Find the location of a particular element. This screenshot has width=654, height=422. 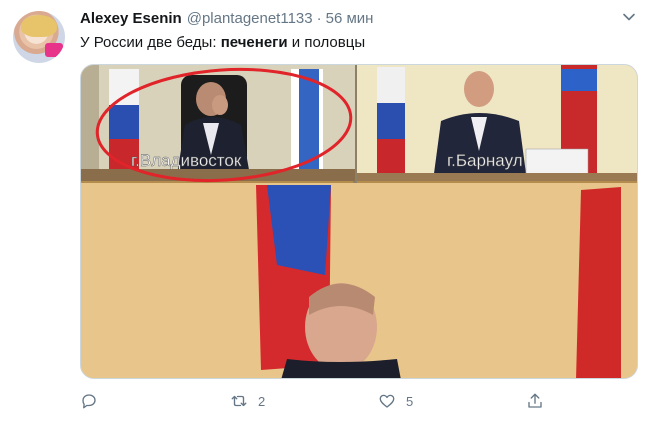

desk-right is located at coordinates (497, 177).